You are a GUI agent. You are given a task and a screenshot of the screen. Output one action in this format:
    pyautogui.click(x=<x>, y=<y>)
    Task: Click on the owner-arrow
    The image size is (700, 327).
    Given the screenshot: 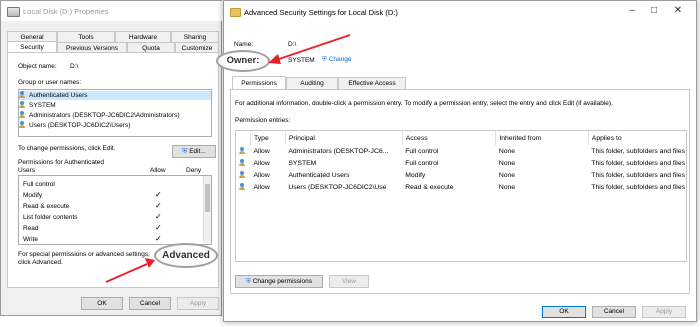 What is the action you would take?
    pyautogui.click(x=309, y=49)
    